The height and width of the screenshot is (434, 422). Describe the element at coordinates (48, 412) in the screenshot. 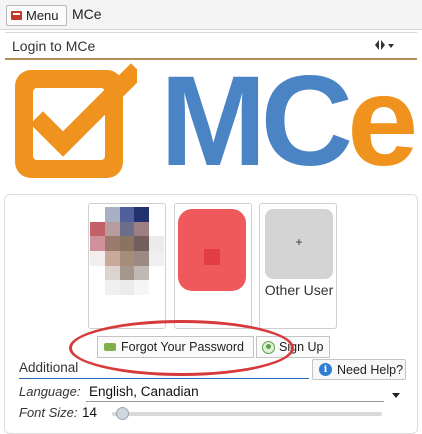

I see `font-size-label: Font Size:` at that location.